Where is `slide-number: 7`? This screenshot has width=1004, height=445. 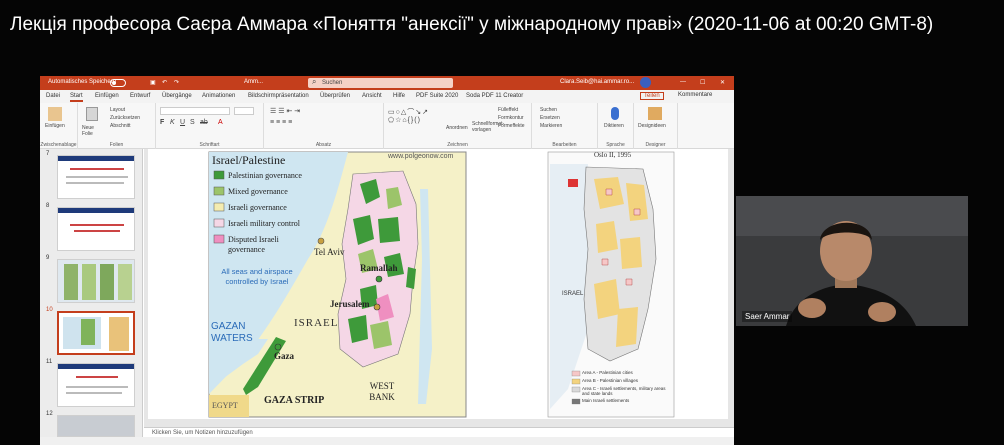 slide-number: 7 is located at coordinates (48, 154).